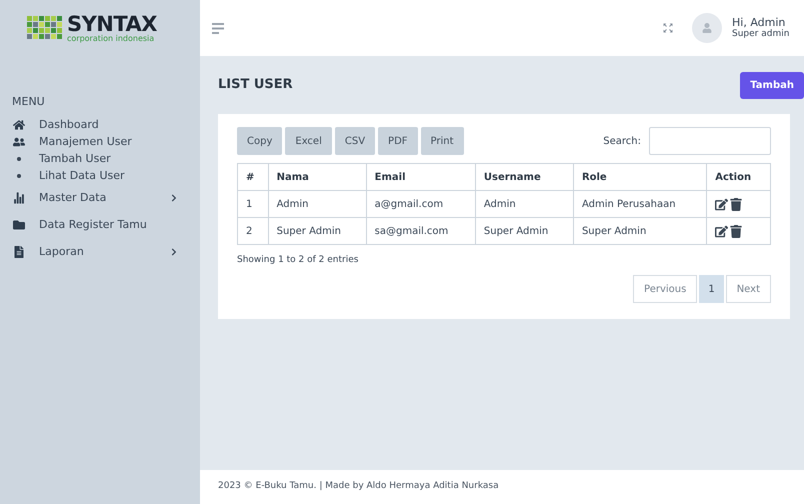 The width and height of the screenshot is (804, 504). Describe the element at coordinates (19, 198) in the screenshot. I see `bar-chart-icon` at that location.